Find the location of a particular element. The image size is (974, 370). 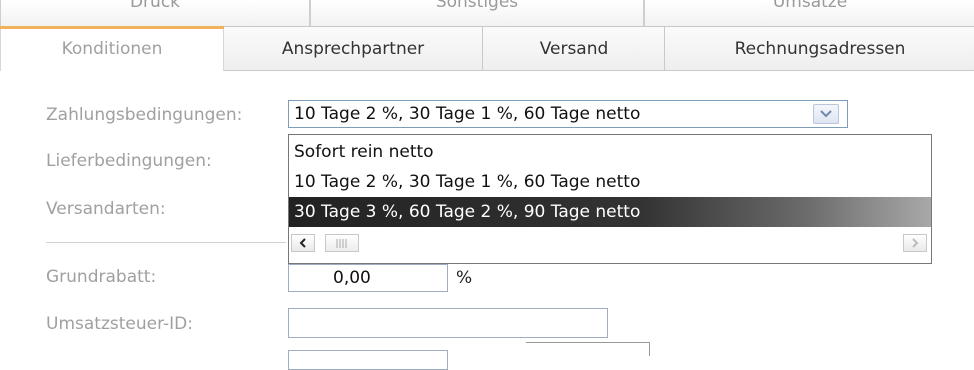

dropdown-option-selected: 30 Tage 3 %, 60 Tage 2 %, 90 Tage netto is located at coordinates (610, 212).